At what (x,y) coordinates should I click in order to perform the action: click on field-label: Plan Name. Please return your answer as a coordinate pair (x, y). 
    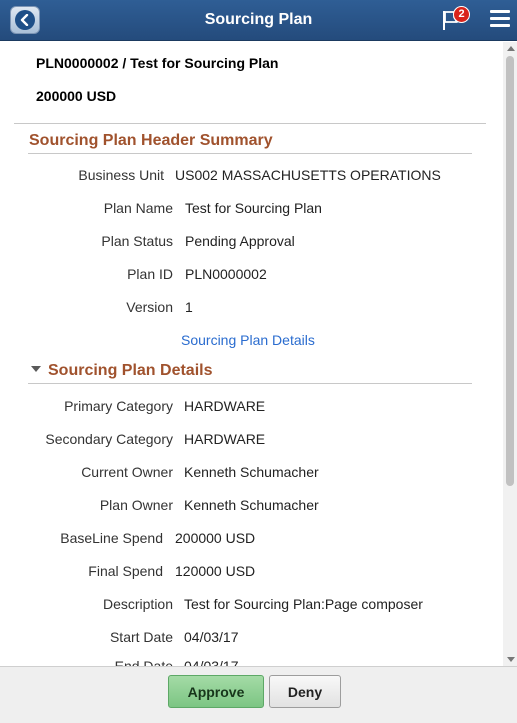
    Looking at the image, I should click on (138, 208).